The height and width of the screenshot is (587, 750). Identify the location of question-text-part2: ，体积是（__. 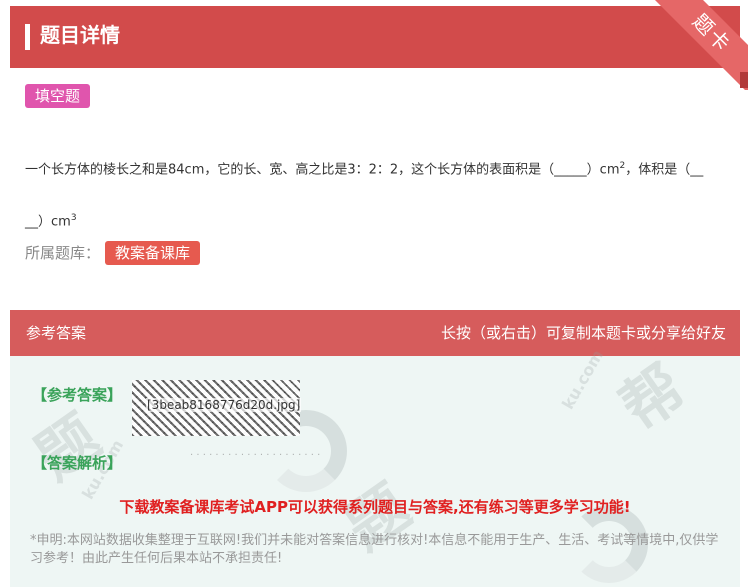
(664, 170).